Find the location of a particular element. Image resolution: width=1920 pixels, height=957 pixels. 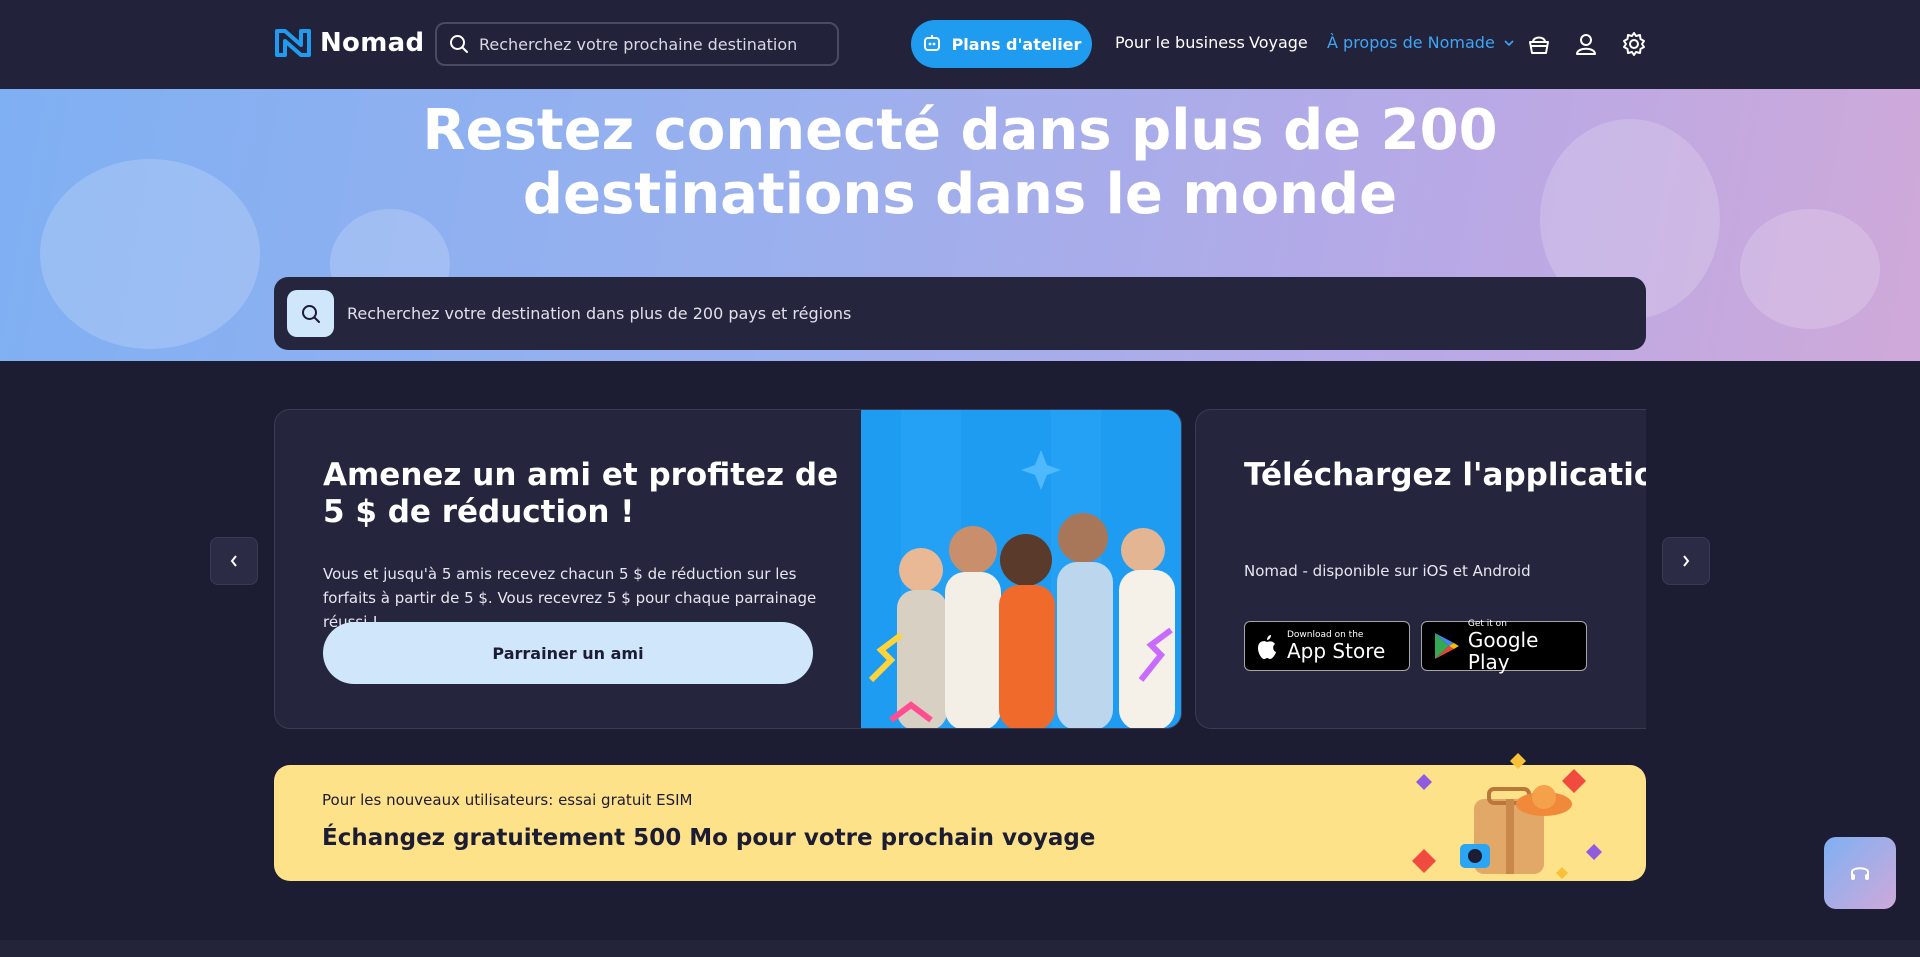

plans-button: Plans d'atelier is located at coordinates (1001, 44).